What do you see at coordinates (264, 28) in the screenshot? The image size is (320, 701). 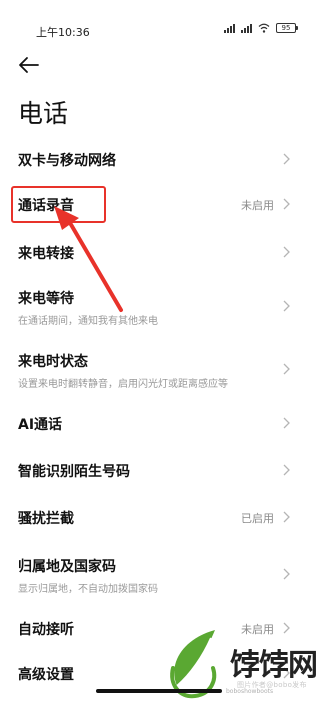 I see `wifi-icon` at bounding box center [264, 28].